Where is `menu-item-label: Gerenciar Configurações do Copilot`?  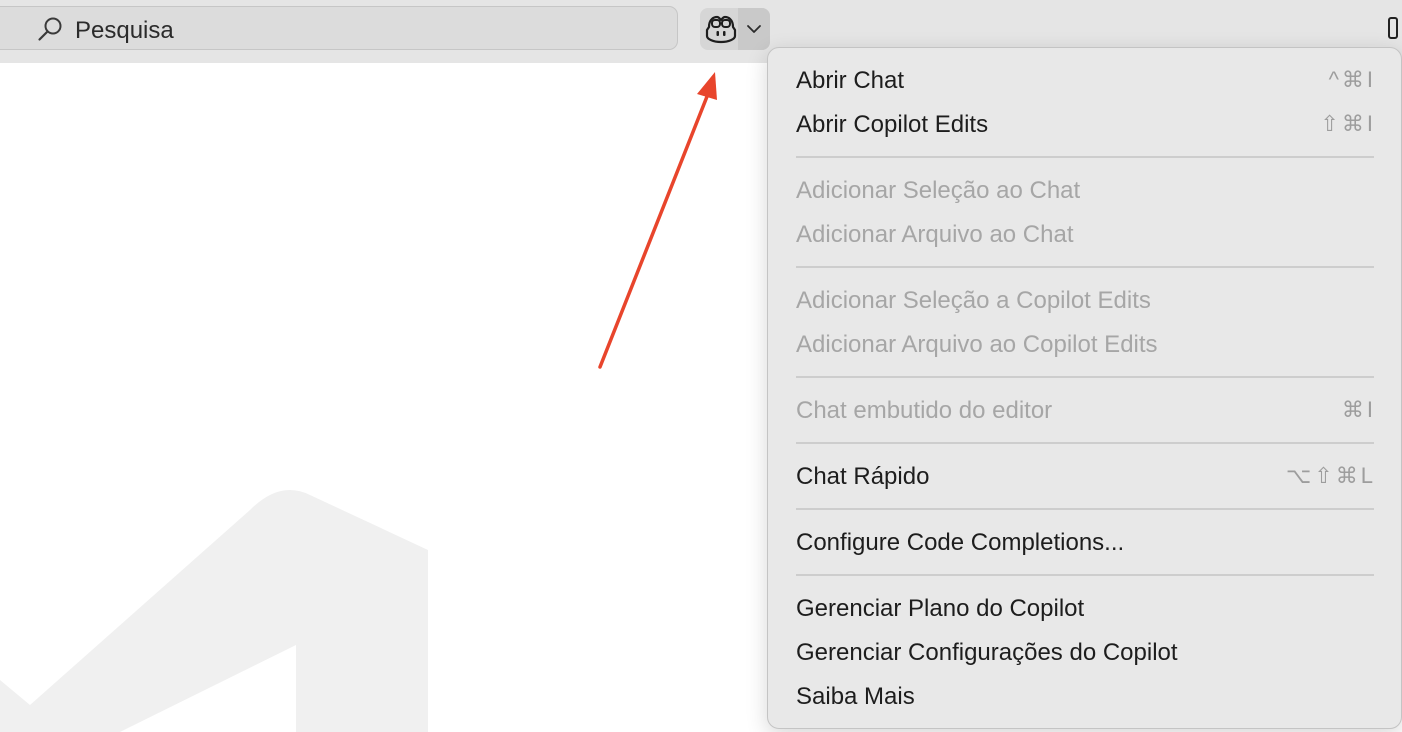
menu-item-label: Gerenciar Configurações do Copilot is located at coordinates (987, 652).